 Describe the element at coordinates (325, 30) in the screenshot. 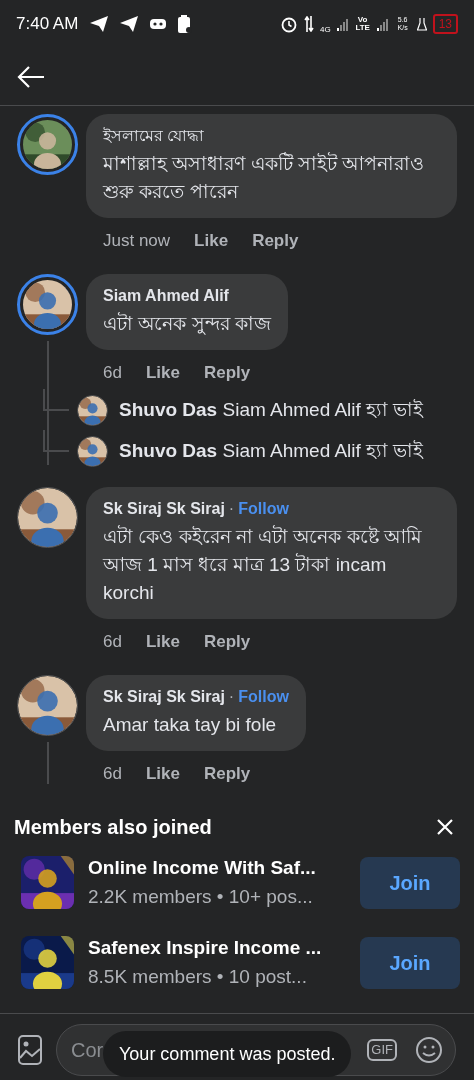

I see `network-type: 4G` at that location.